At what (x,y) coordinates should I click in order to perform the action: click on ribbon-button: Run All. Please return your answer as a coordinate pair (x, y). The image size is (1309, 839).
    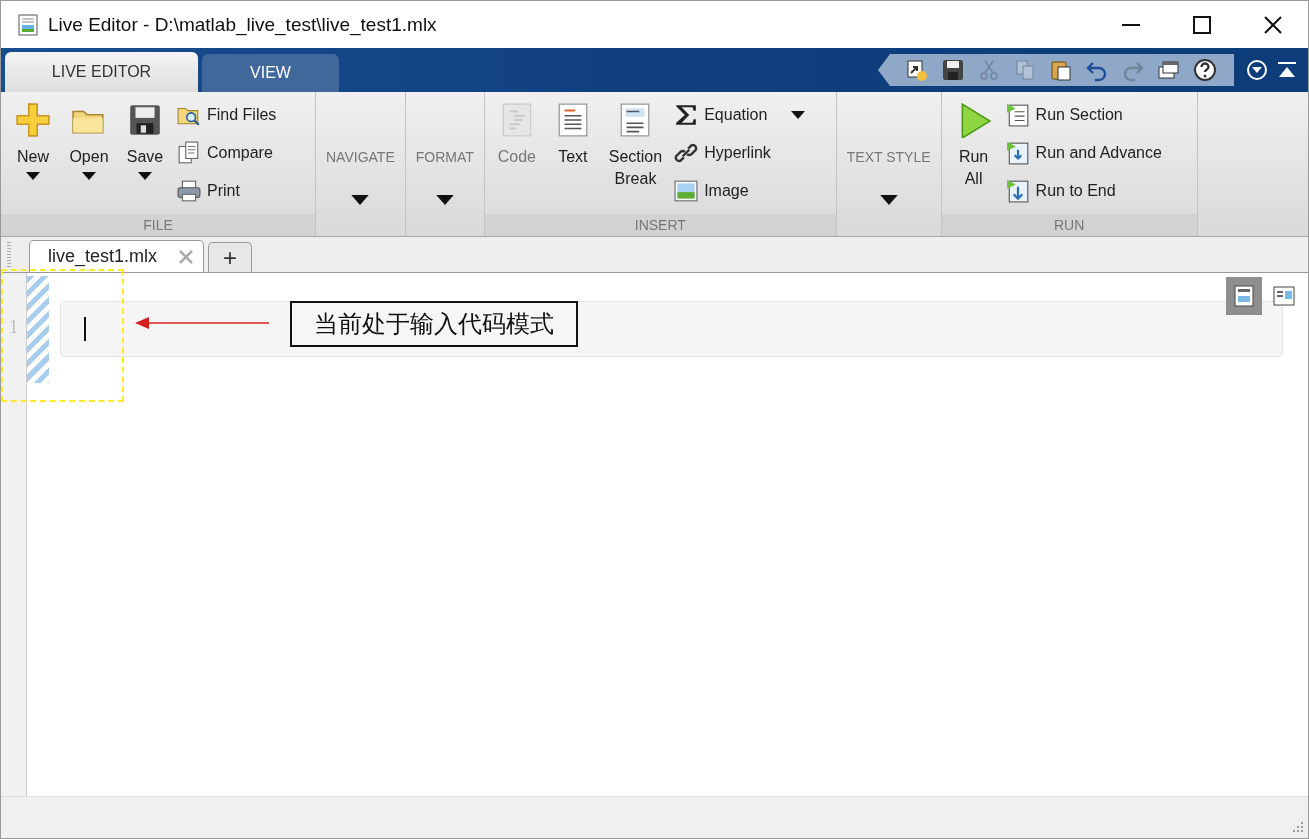
    Looking at the image, I should click on (973, 156).